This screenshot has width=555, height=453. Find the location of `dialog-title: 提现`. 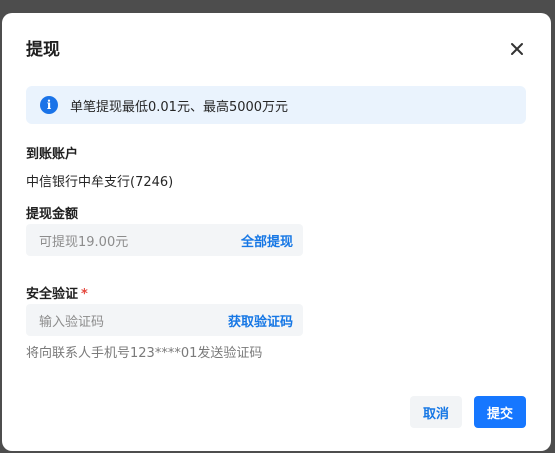

dialog-title: 提现 is located at coordinates (43, 50).